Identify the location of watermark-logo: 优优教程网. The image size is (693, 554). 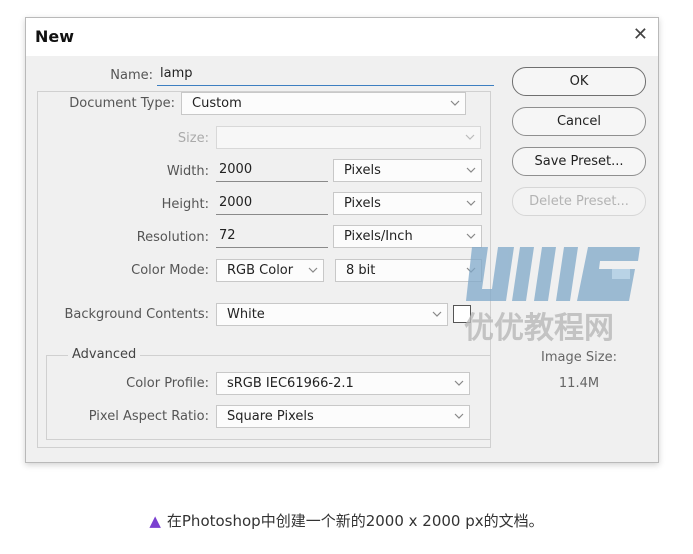
(554, 296).